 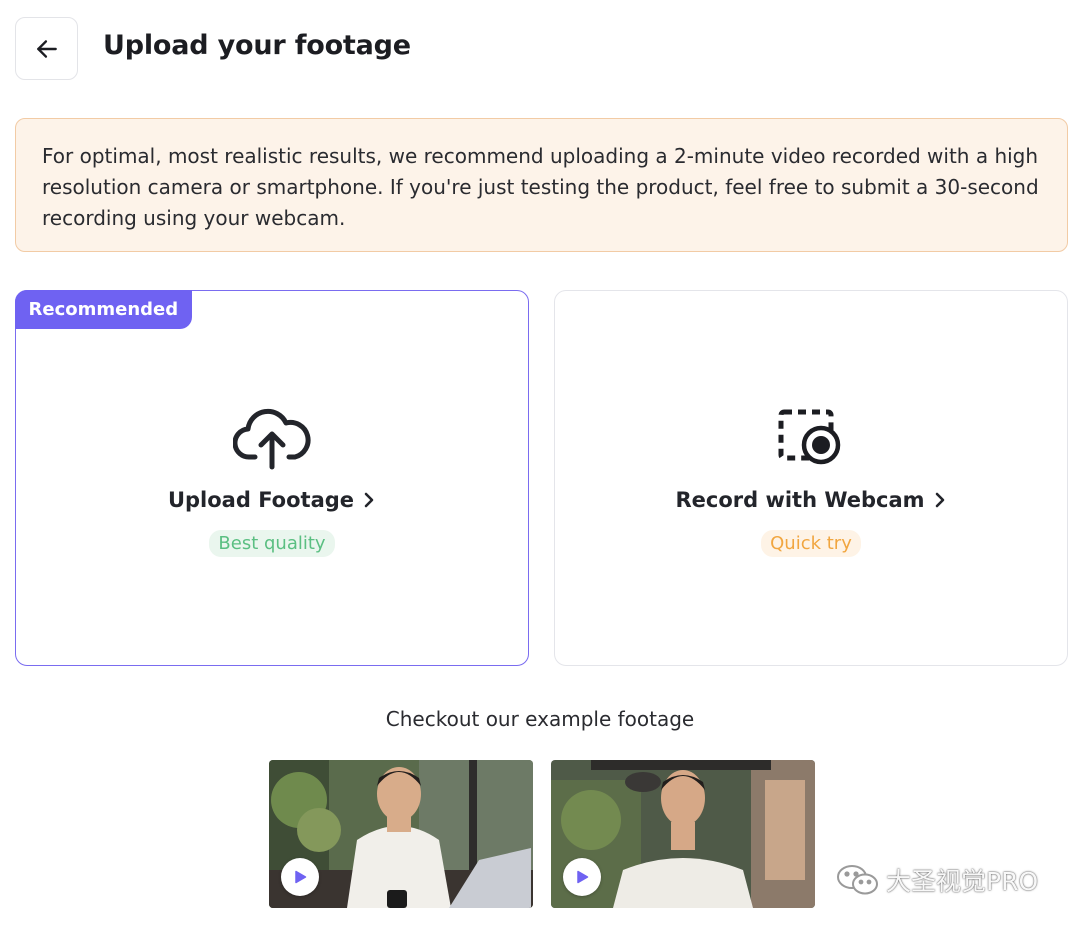 I want to click on recommended-badge: Recommended, so click(x=103, y=309).